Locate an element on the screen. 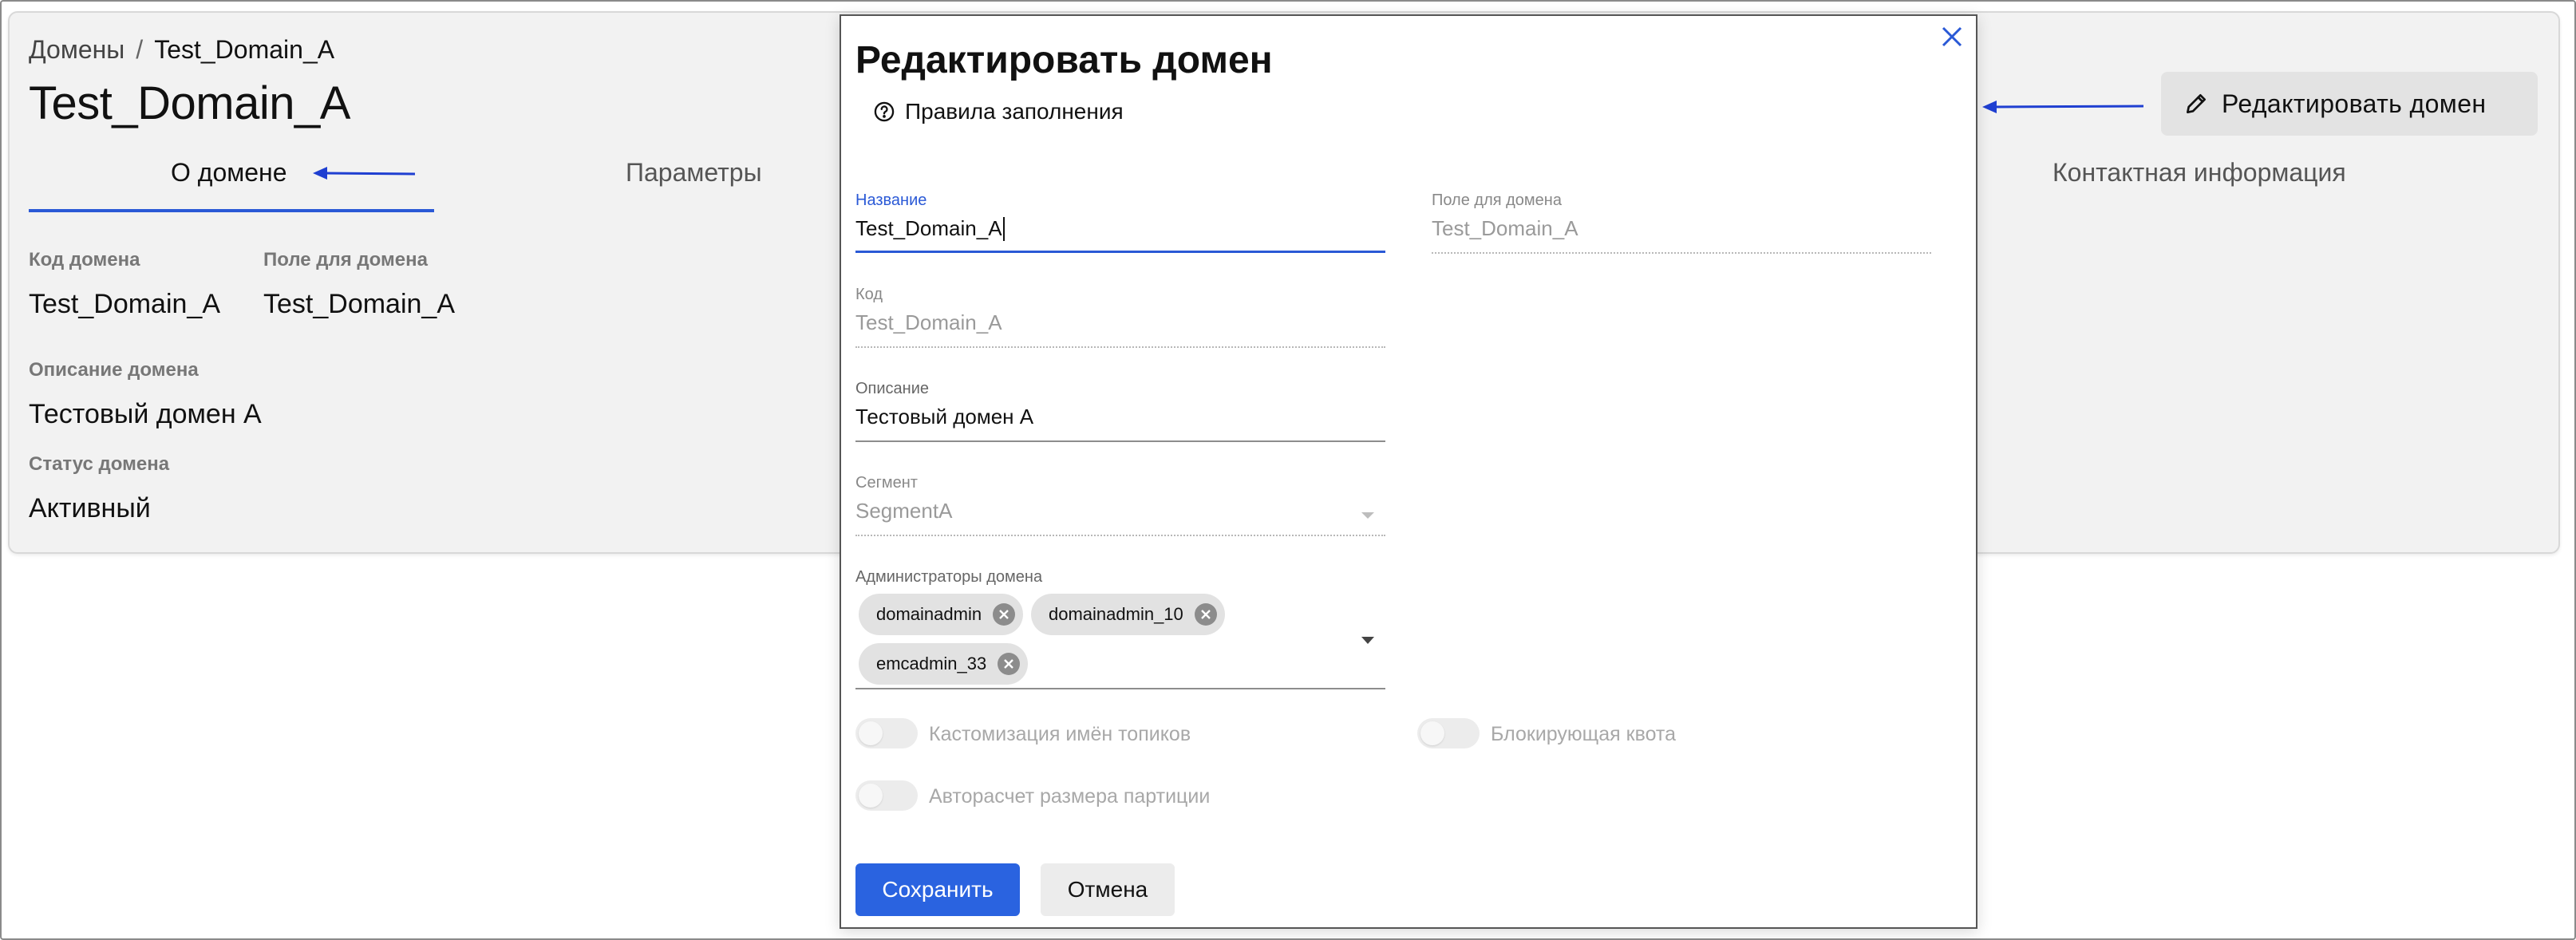 The width and height of the screenshot is (2576, 940). tab-about-domain: О домене is located at coordinates (229, 173).